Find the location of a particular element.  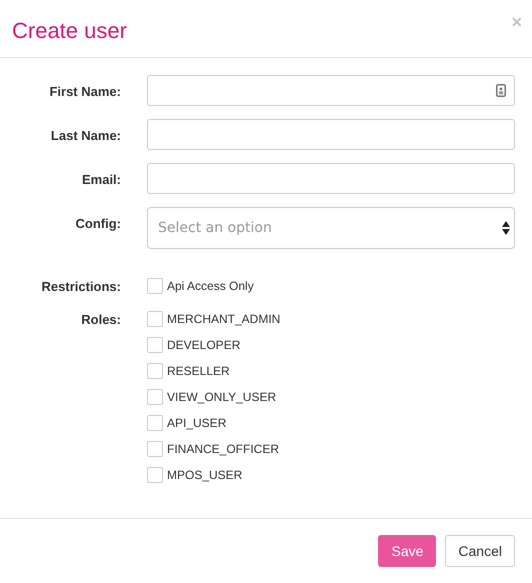

field-label: Config: is located at coordinates (97, 224).